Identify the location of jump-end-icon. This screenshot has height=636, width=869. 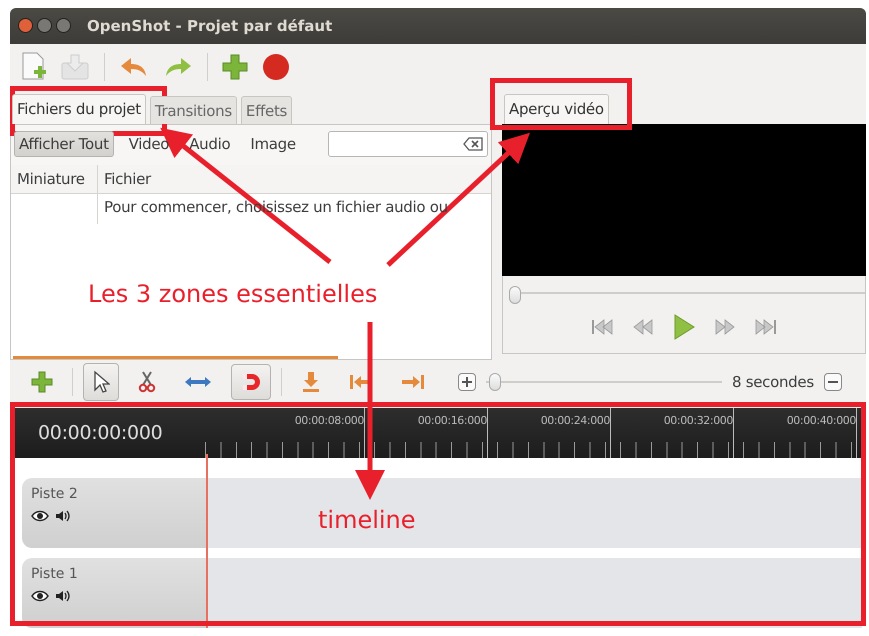
(413, 382).